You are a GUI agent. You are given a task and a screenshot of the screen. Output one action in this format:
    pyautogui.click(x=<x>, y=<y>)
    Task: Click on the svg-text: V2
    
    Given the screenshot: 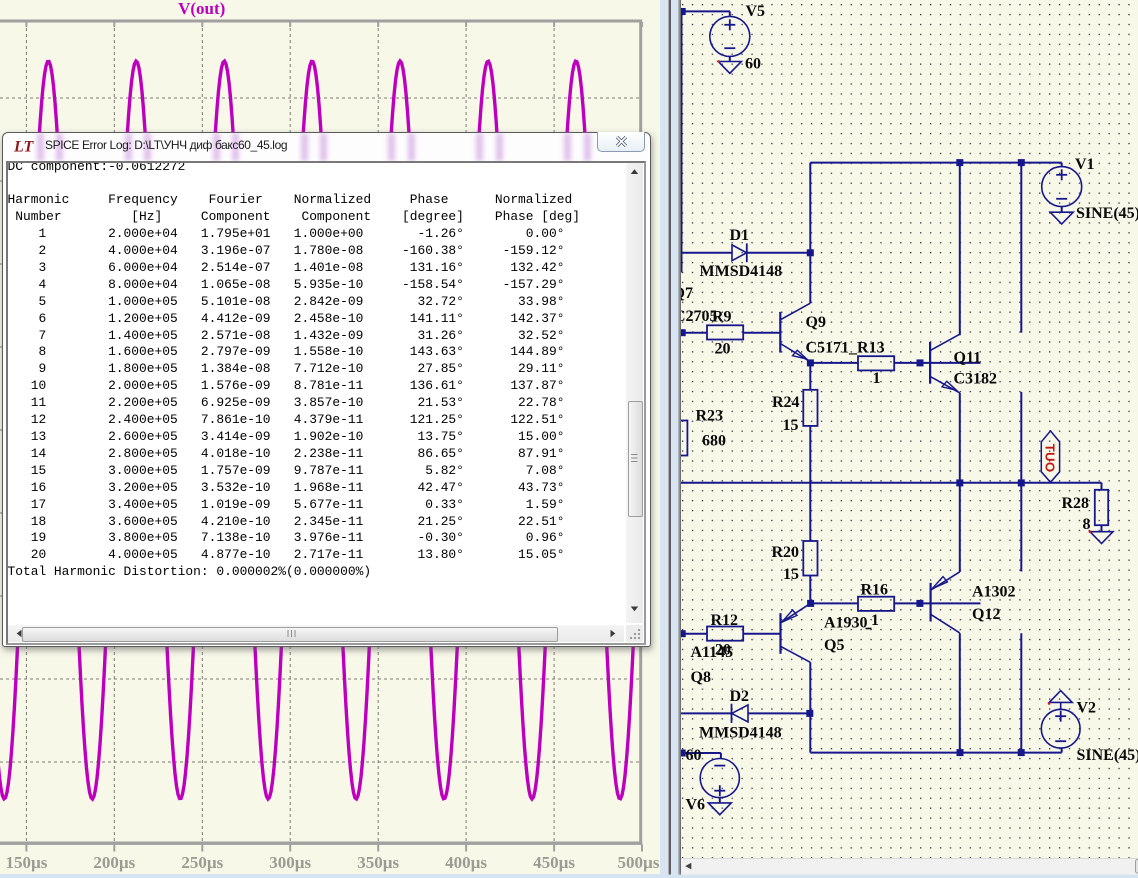 What is the action you would take?
    pyautogui.click(x=1087, y=708)
    